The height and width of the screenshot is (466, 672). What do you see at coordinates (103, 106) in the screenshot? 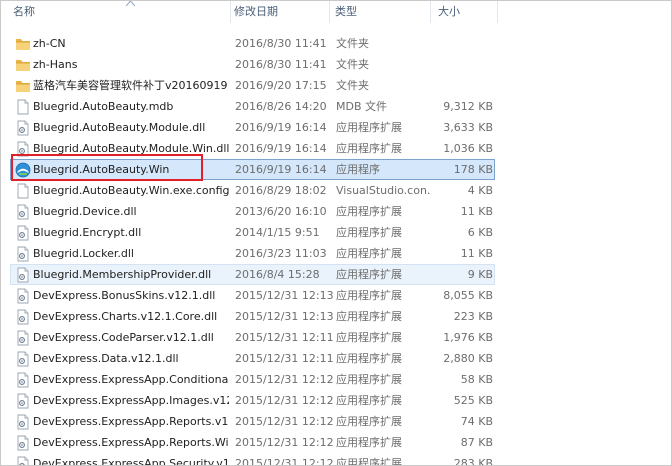
I see `file-name: Bluegrid.AutoBeauty.mdb` at bounding box center [103, 106].